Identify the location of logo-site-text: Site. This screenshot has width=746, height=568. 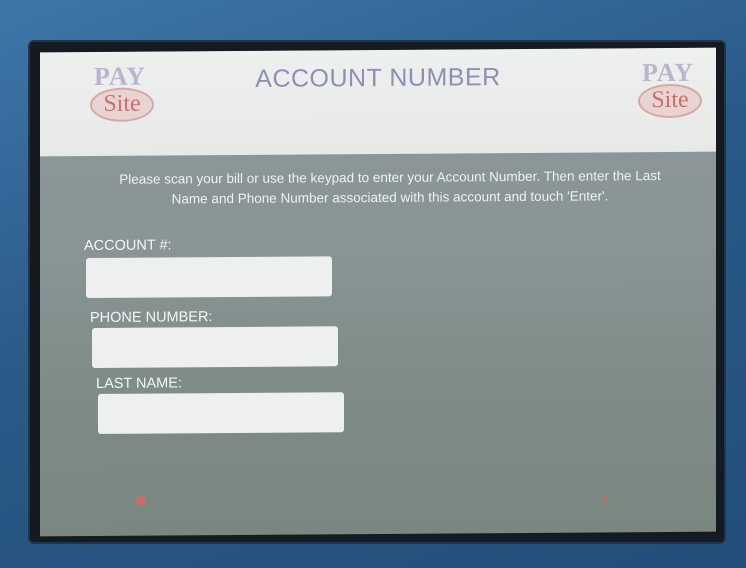
(670, 100).